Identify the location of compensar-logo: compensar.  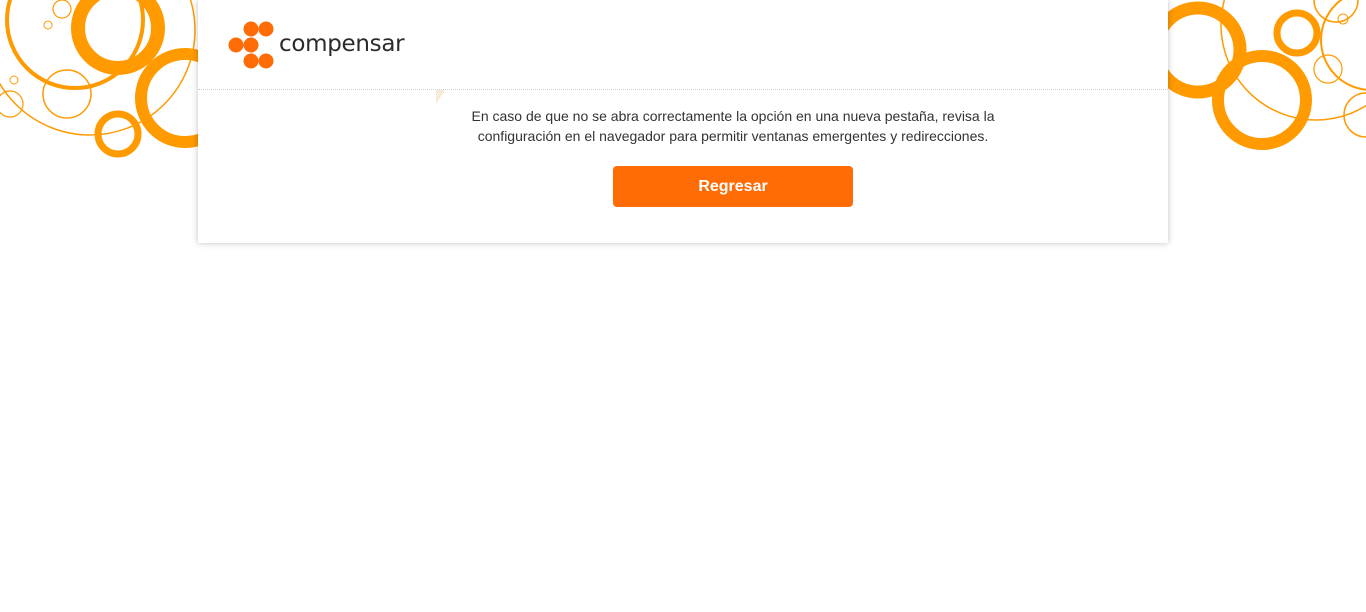
(316, 45).